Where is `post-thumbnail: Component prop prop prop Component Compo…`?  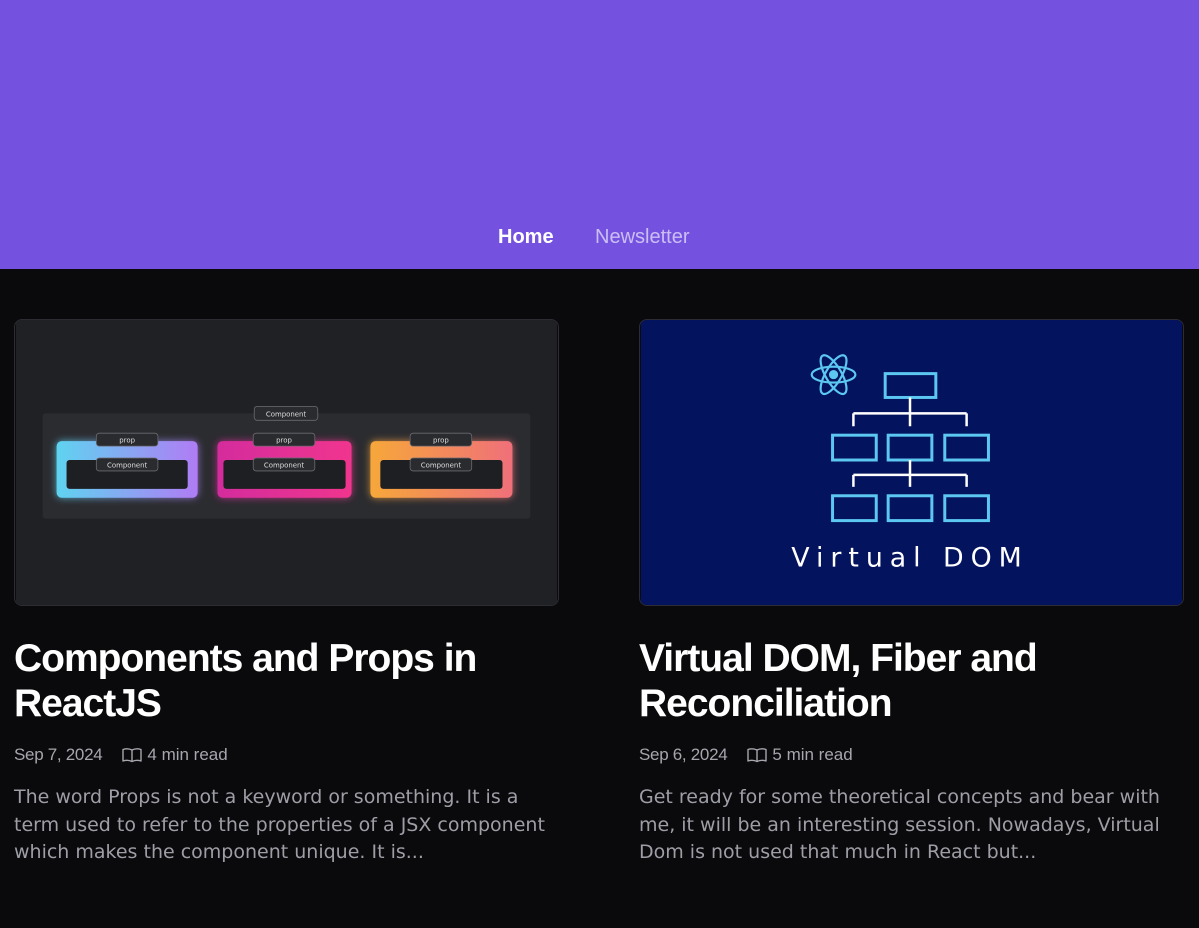
post-thumbnail: Component prop prop prop Component Compo… is located at coordinates (286, 462).